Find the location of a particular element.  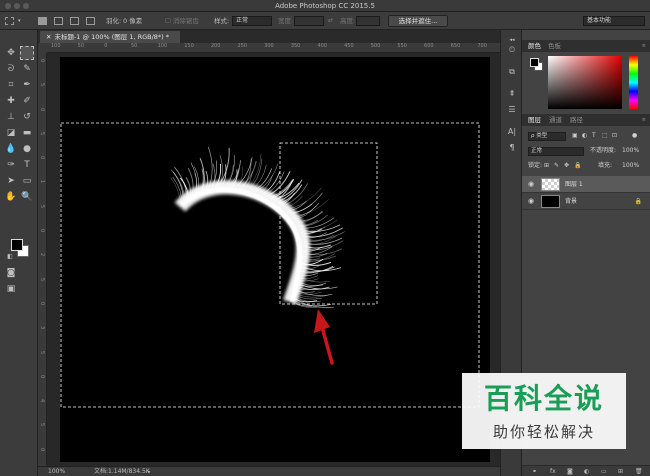

title-bar: Adobe Photoshop CC 2015.5 is located at coordinates (325, 6).